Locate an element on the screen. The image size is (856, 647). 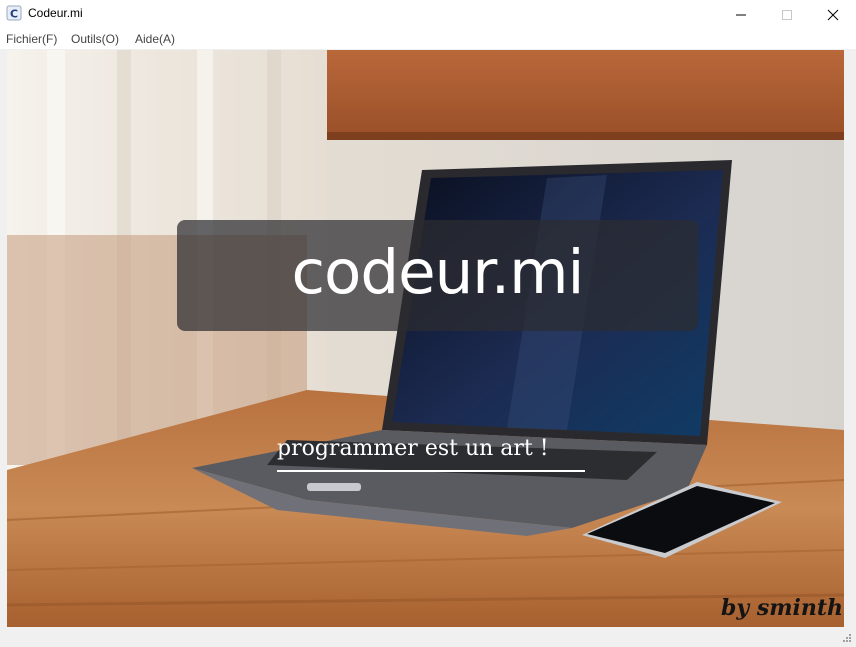
maximize-icon is located at coordinates (787, 15).